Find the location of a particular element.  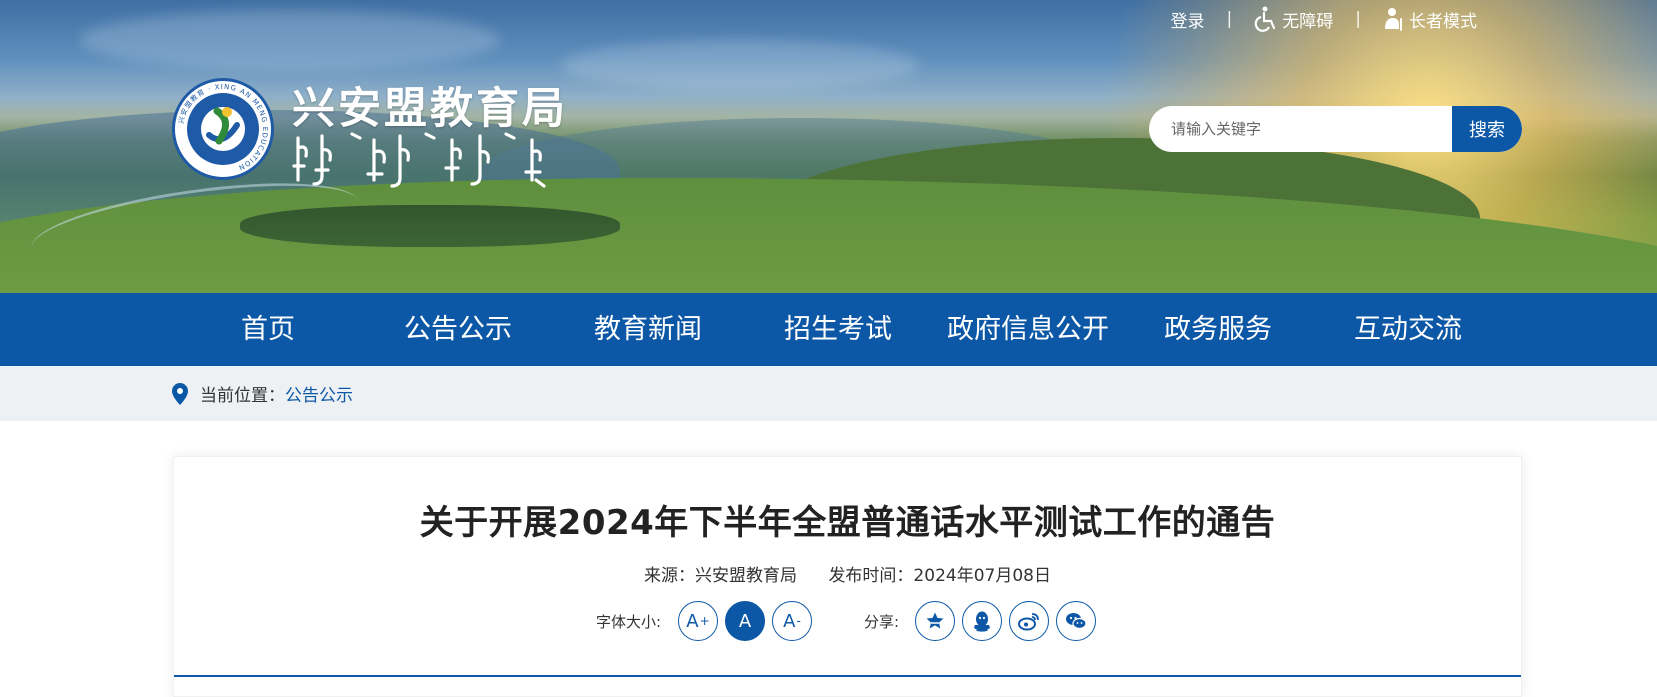

logo-ring: 兴安盟教育 · XING AN MENG EDUCATION is located at coordinates (222, 129).